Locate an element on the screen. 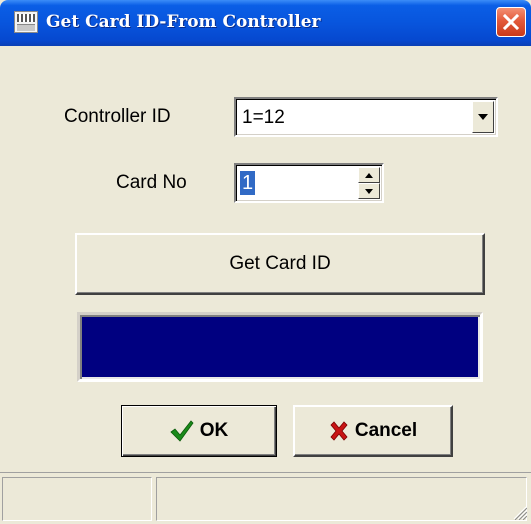  spin-up-icon is located at coordinates (369, 175).